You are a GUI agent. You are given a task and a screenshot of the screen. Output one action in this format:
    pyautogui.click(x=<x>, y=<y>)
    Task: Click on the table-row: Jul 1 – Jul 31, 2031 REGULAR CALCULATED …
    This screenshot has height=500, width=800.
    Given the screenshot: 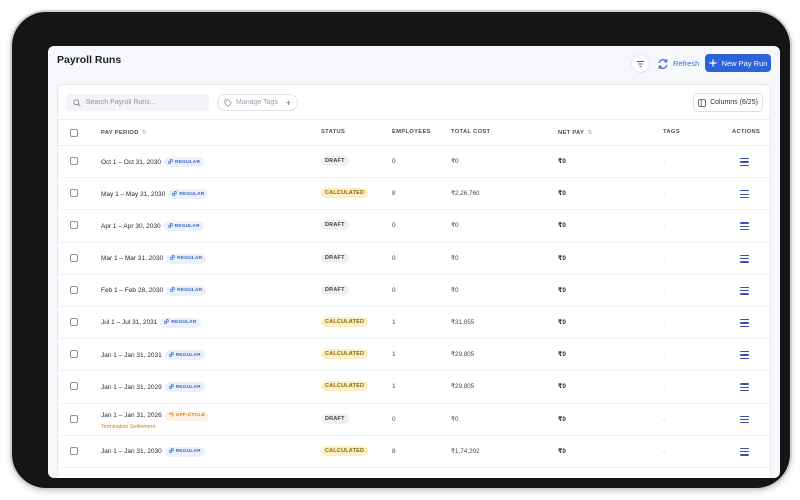 What is the action you would take?
    pyautogui.click(x=414, y=323)
    